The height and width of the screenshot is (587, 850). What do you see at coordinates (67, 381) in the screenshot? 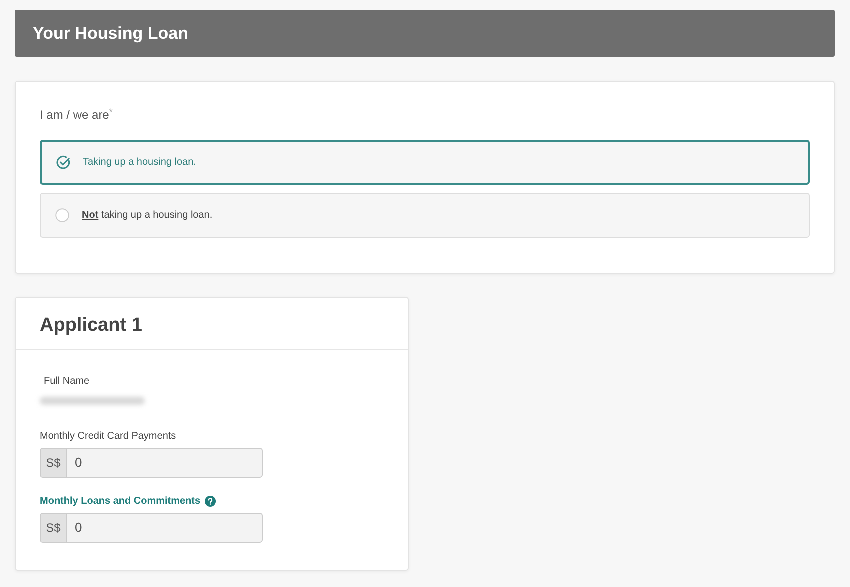
I see `field-label: Full Name` at bounding box center [67, 381].